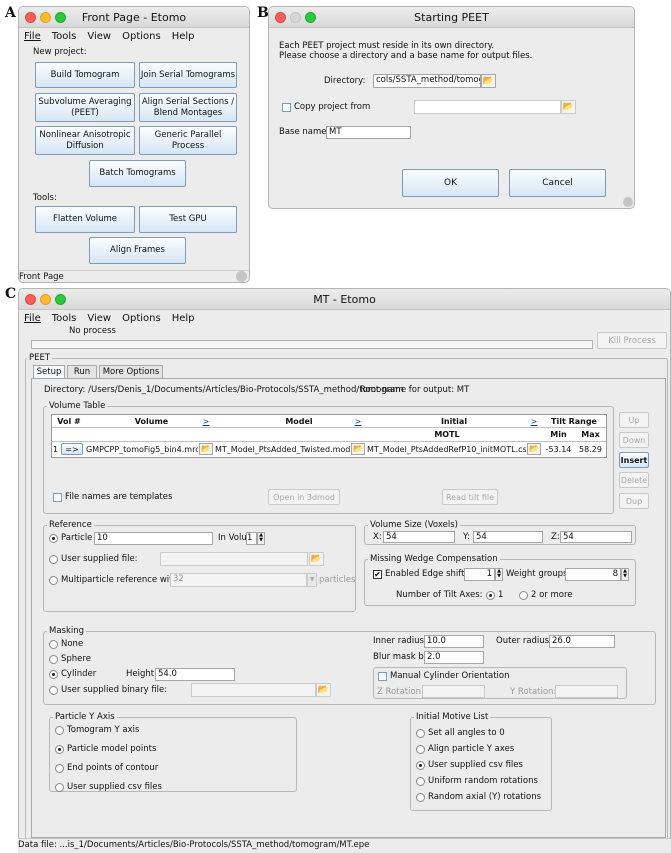  What do you see at coordinates (53, 559) in the screenshot?
I see `user-file-radio` at bounding box center [53, 559].